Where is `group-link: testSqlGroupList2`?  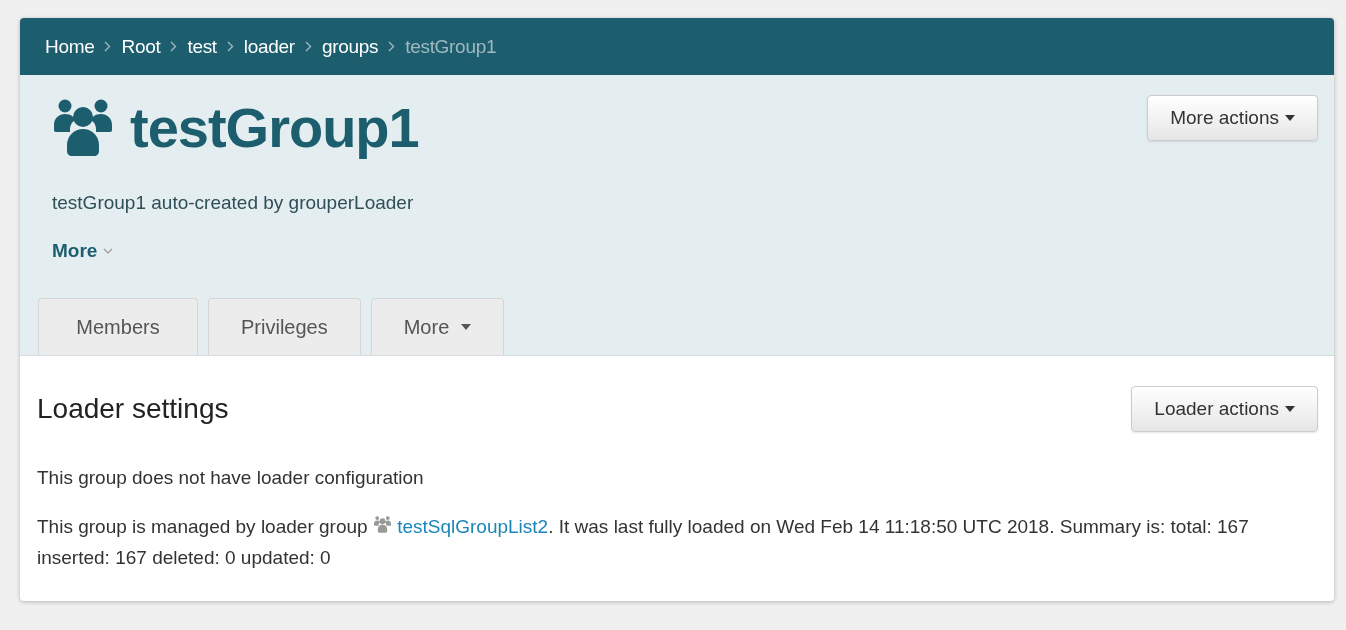 group-link: testSqlGroupList2 is located at coordinates (473, 526).